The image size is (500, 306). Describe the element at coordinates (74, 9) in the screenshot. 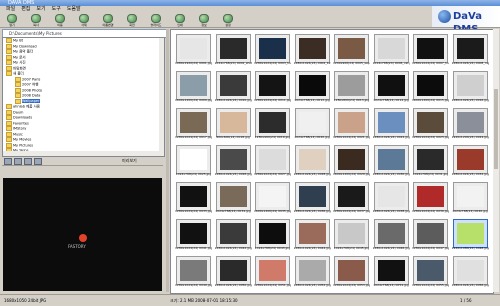

I see `menu-item: 도움말` at that location.